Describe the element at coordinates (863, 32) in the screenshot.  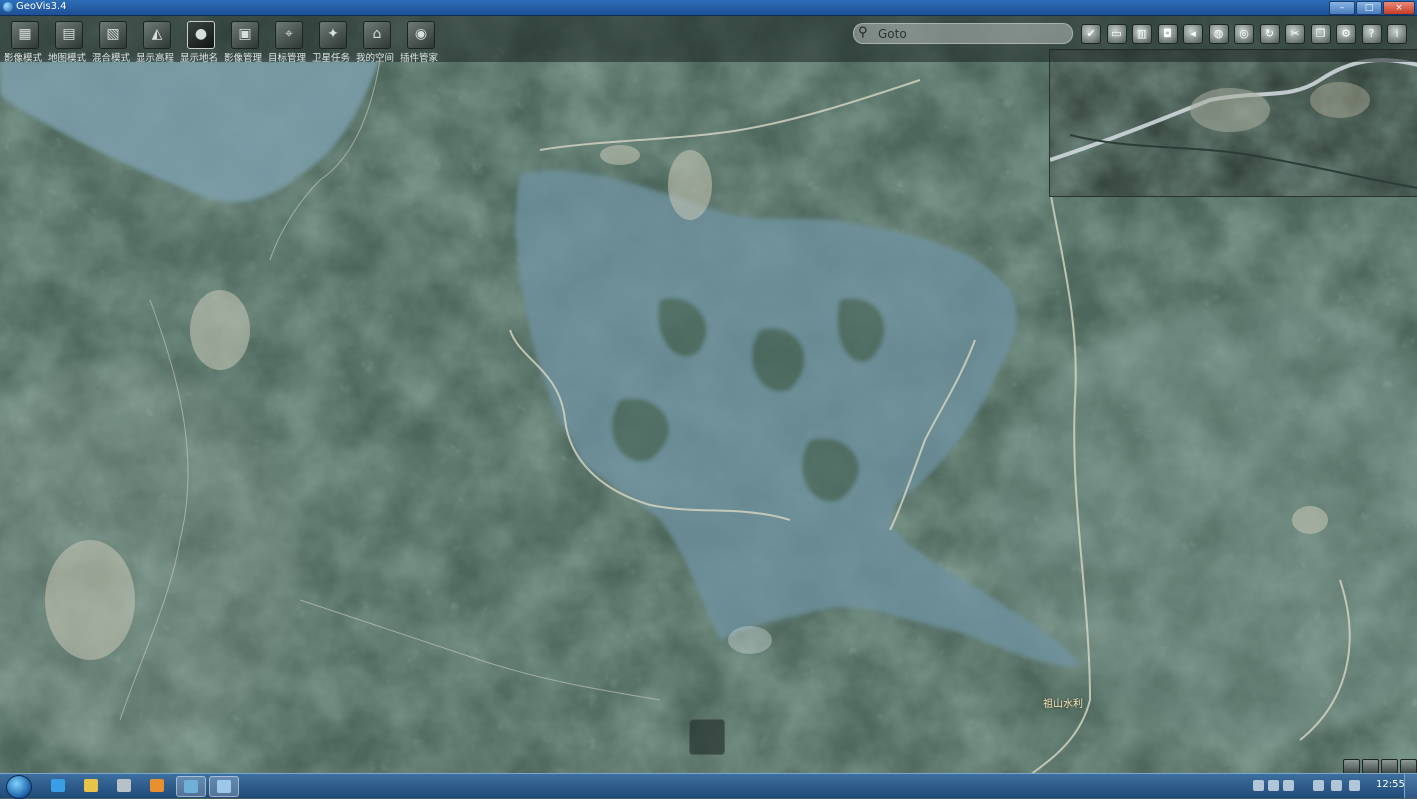
I see `search-icon: ⚲` at that location.